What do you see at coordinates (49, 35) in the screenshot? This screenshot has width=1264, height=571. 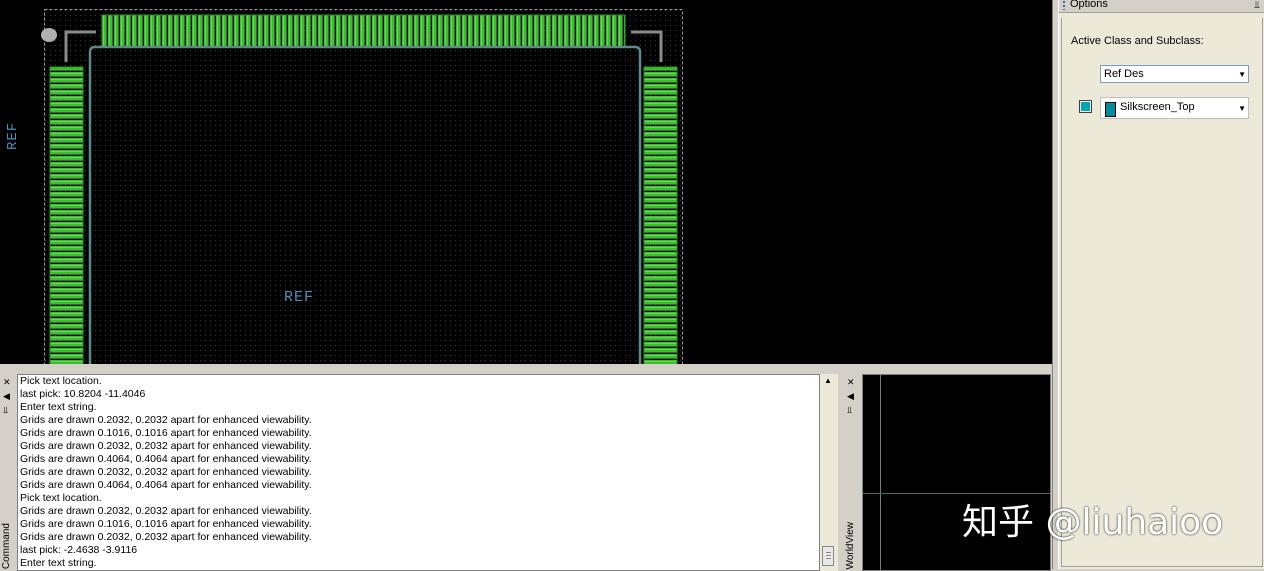 I see `pin1-marker` at bounding box center [49, 35].